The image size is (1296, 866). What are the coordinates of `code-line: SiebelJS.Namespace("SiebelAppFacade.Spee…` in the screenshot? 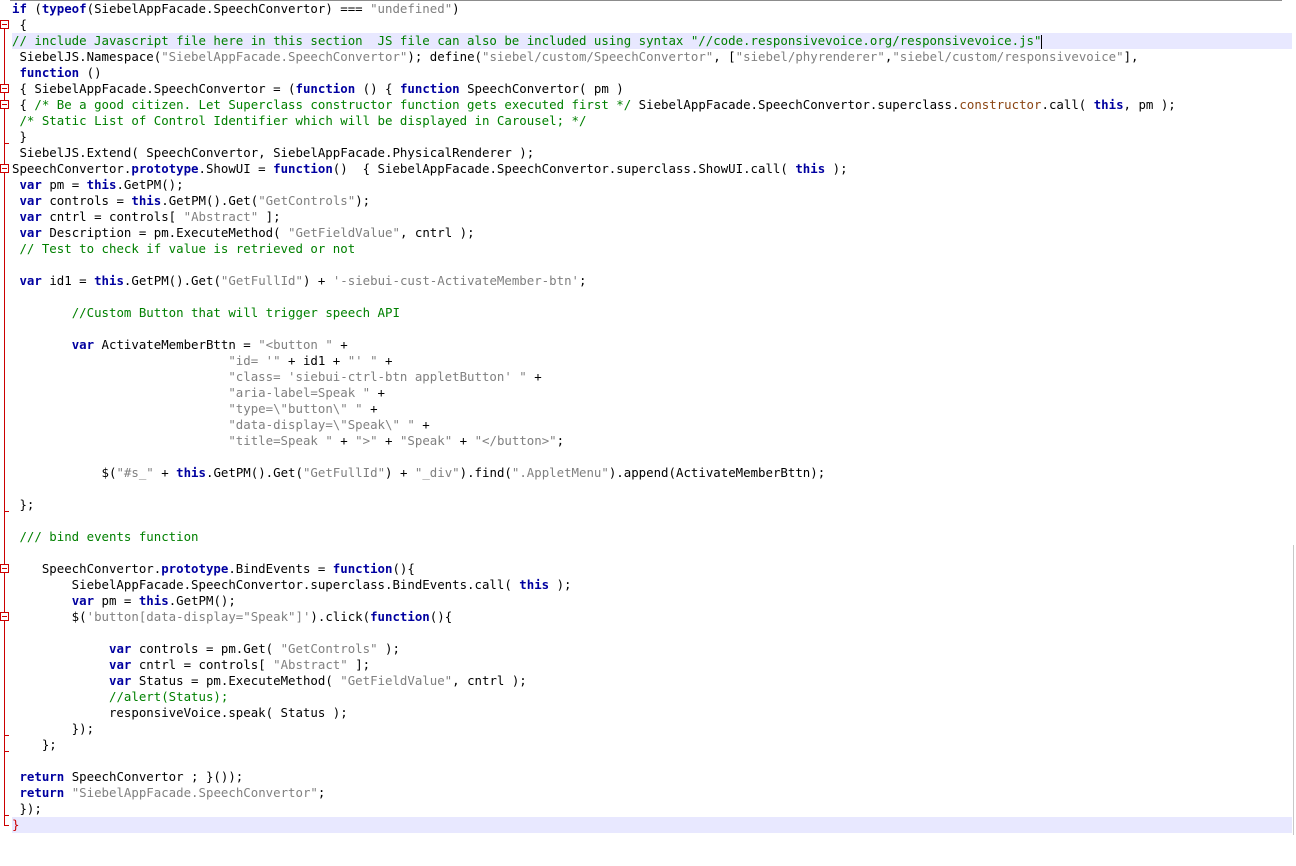 It's located at (652, 57).